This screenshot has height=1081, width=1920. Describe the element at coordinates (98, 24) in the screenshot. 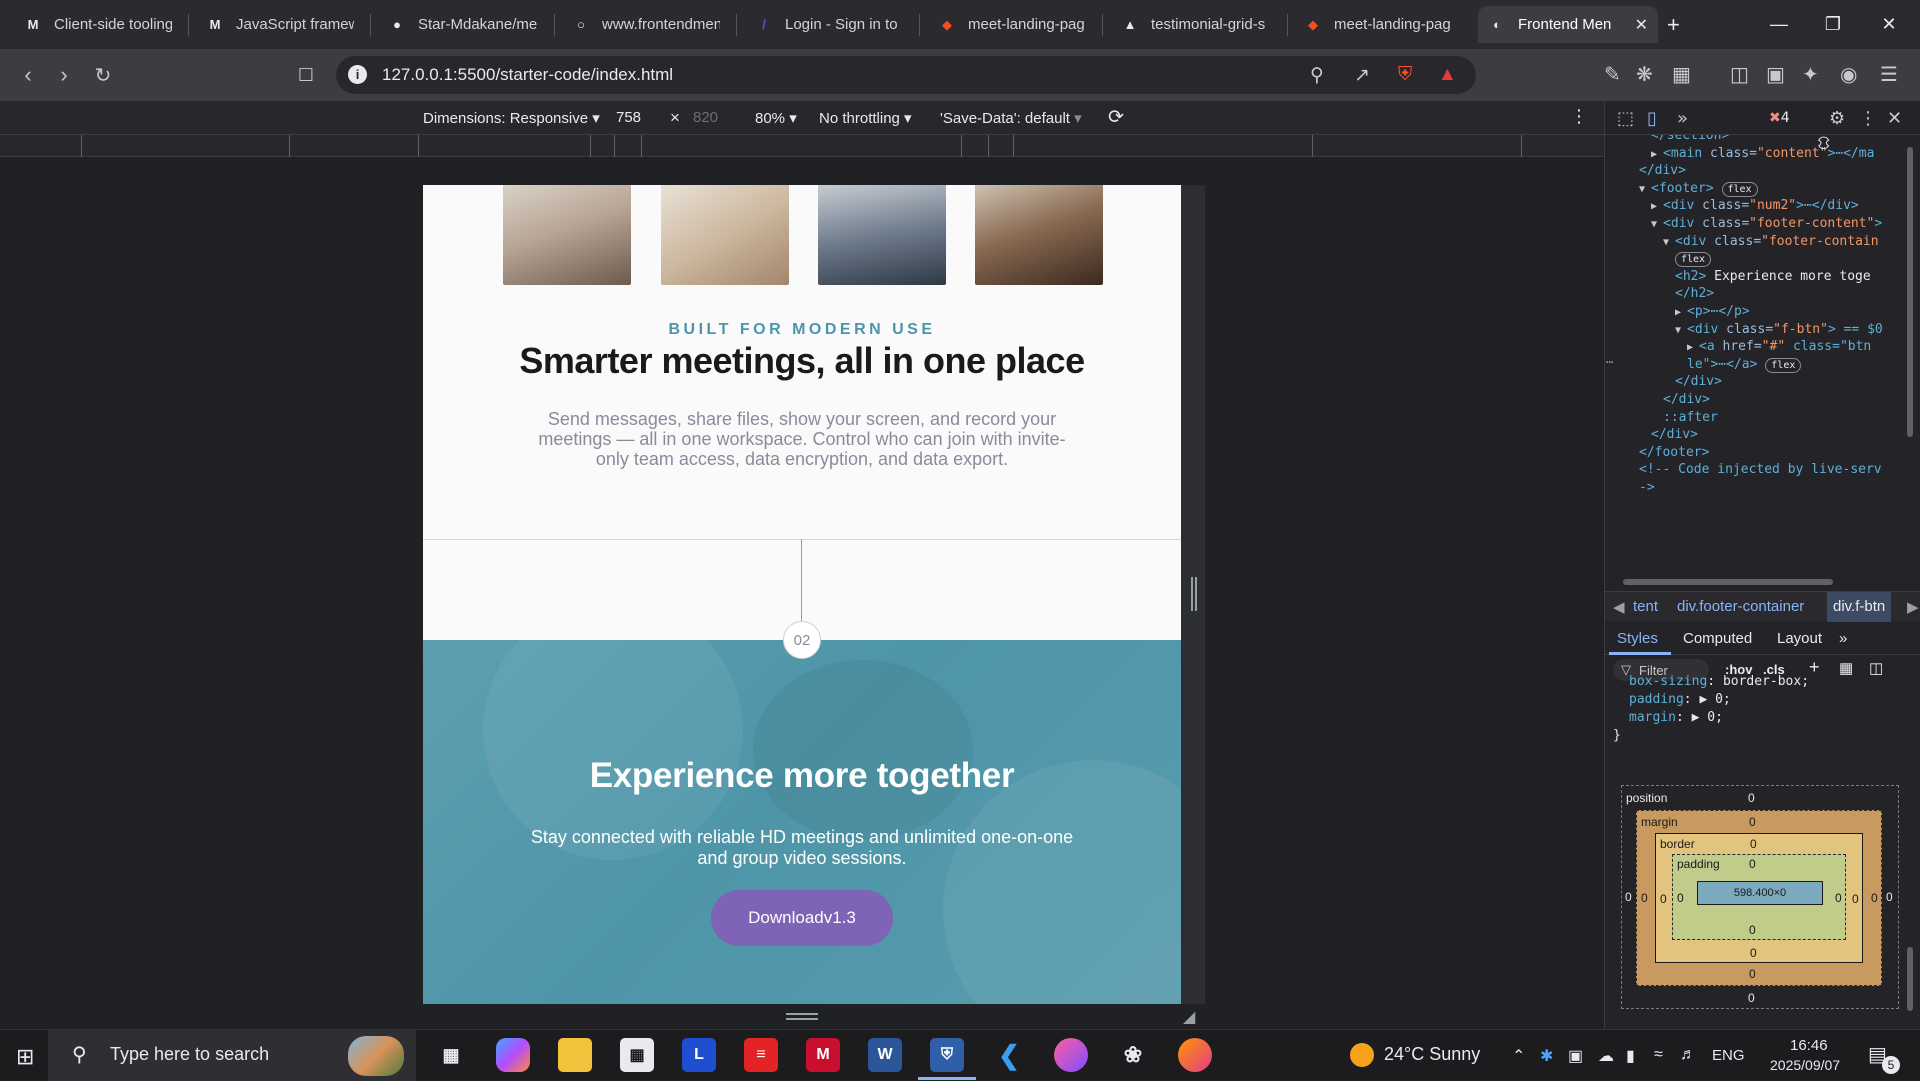

I see `tab-item: M Client-side tooling` at that location.